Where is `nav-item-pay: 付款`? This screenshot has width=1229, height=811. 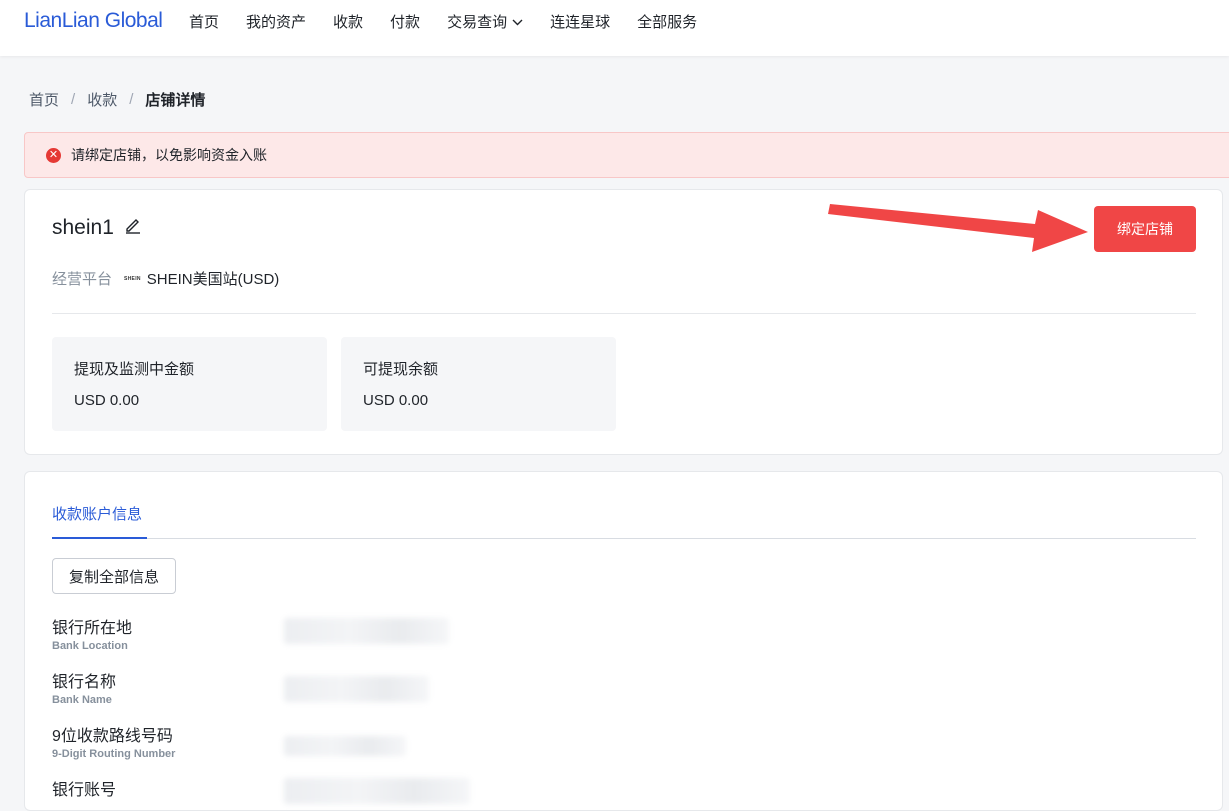 nav-item-pay: 付款 is located at coordinates (405, 21).